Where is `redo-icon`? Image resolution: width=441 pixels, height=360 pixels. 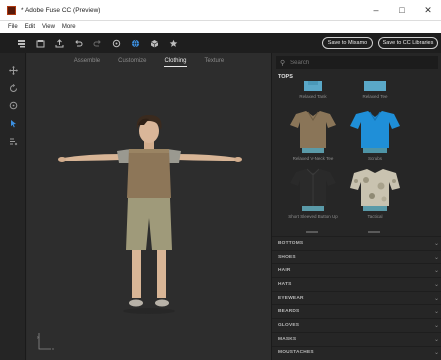 redo-icon is located at coordinates (97, 43).